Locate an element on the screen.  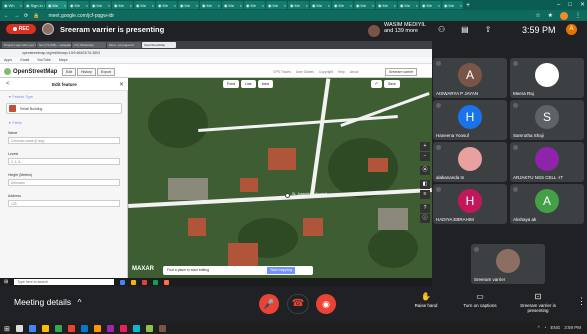
participant-tile: A AISWARYA P JAYAN is located at coordinates (470, 78).